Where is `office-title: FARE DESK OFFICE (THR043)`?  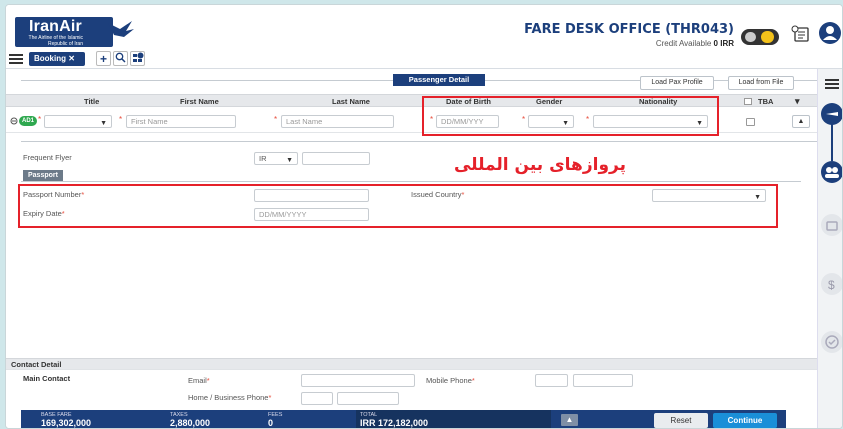 office-title: FARE DESK OFFICE (THR043) is located at coordinates (629, 29).